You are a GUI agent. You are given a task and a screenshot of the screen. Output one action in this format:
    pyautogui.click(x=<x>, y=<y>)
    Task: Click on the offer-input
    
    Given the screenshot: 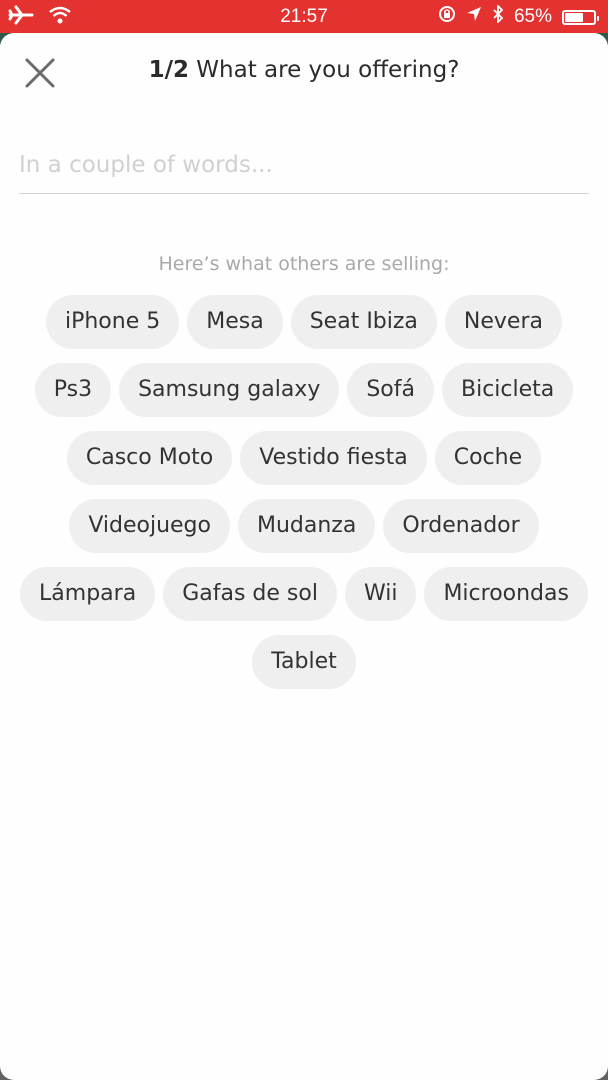 What is the action you would take?
    pyautogui.click(x=304, y=165)
    